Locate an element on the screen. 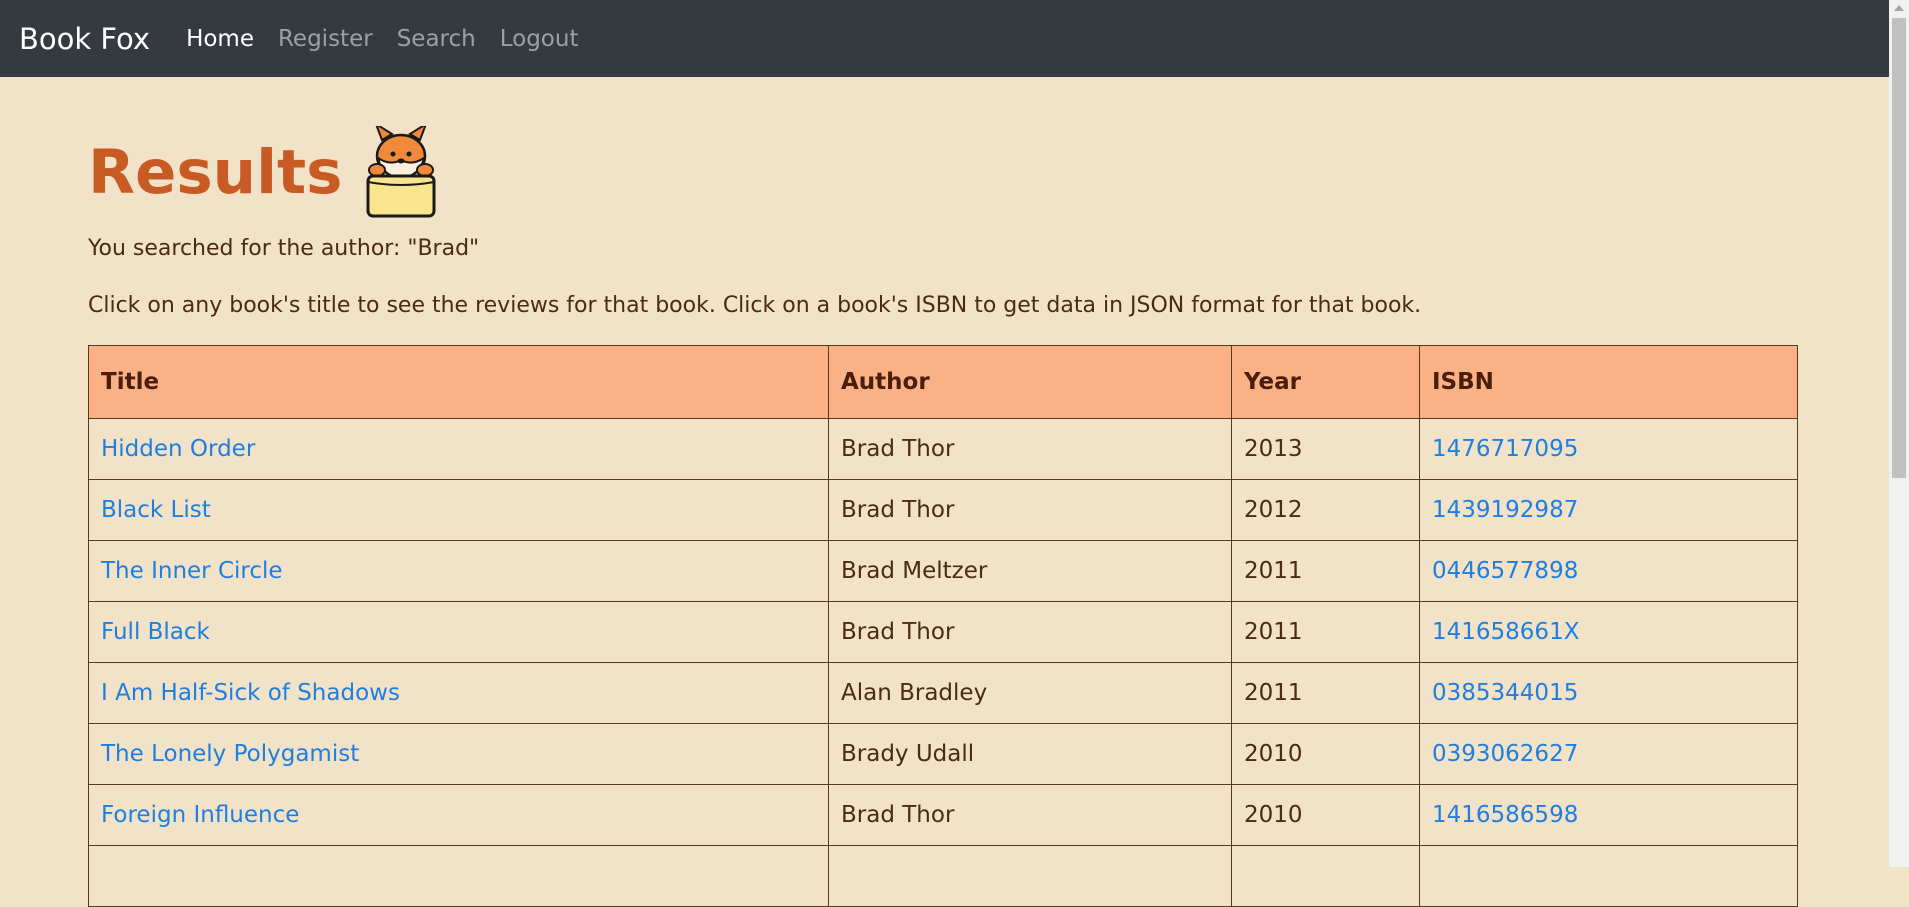 This screenshot has height=907, width=1909. author-cell: Alan Bradley is located at coordinates (1030, 693).